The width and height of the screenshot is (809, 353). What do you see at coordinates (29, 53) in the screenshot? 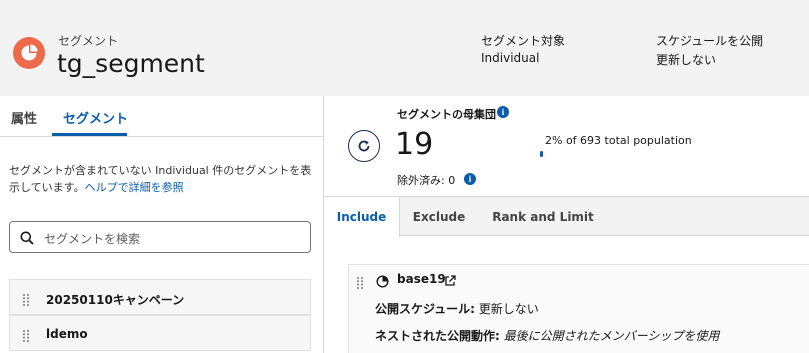
I see `segment-logo-icon` at bounding box center [29, 53].